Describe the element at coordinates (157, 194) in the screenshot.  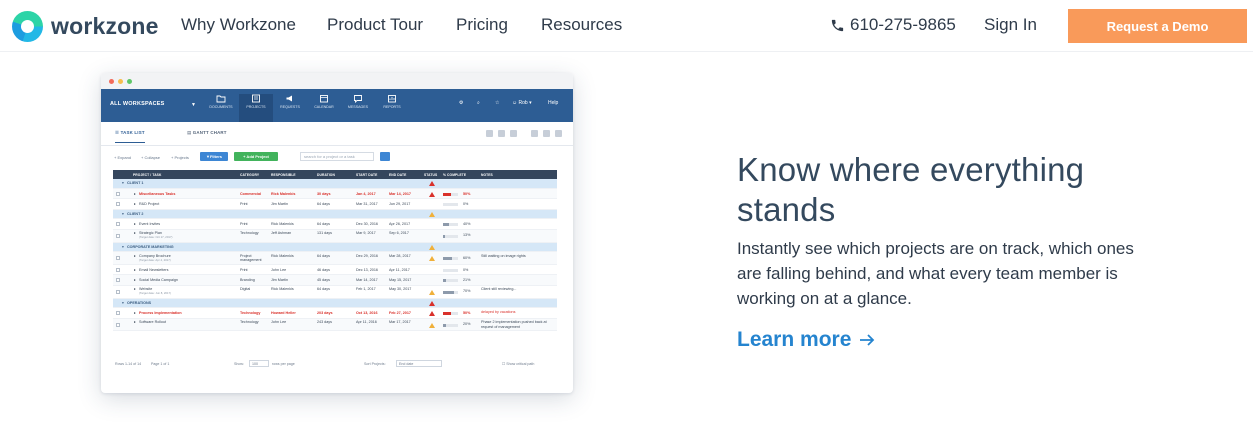
I see `task-name: Miscellaneous Tasks` at that location.